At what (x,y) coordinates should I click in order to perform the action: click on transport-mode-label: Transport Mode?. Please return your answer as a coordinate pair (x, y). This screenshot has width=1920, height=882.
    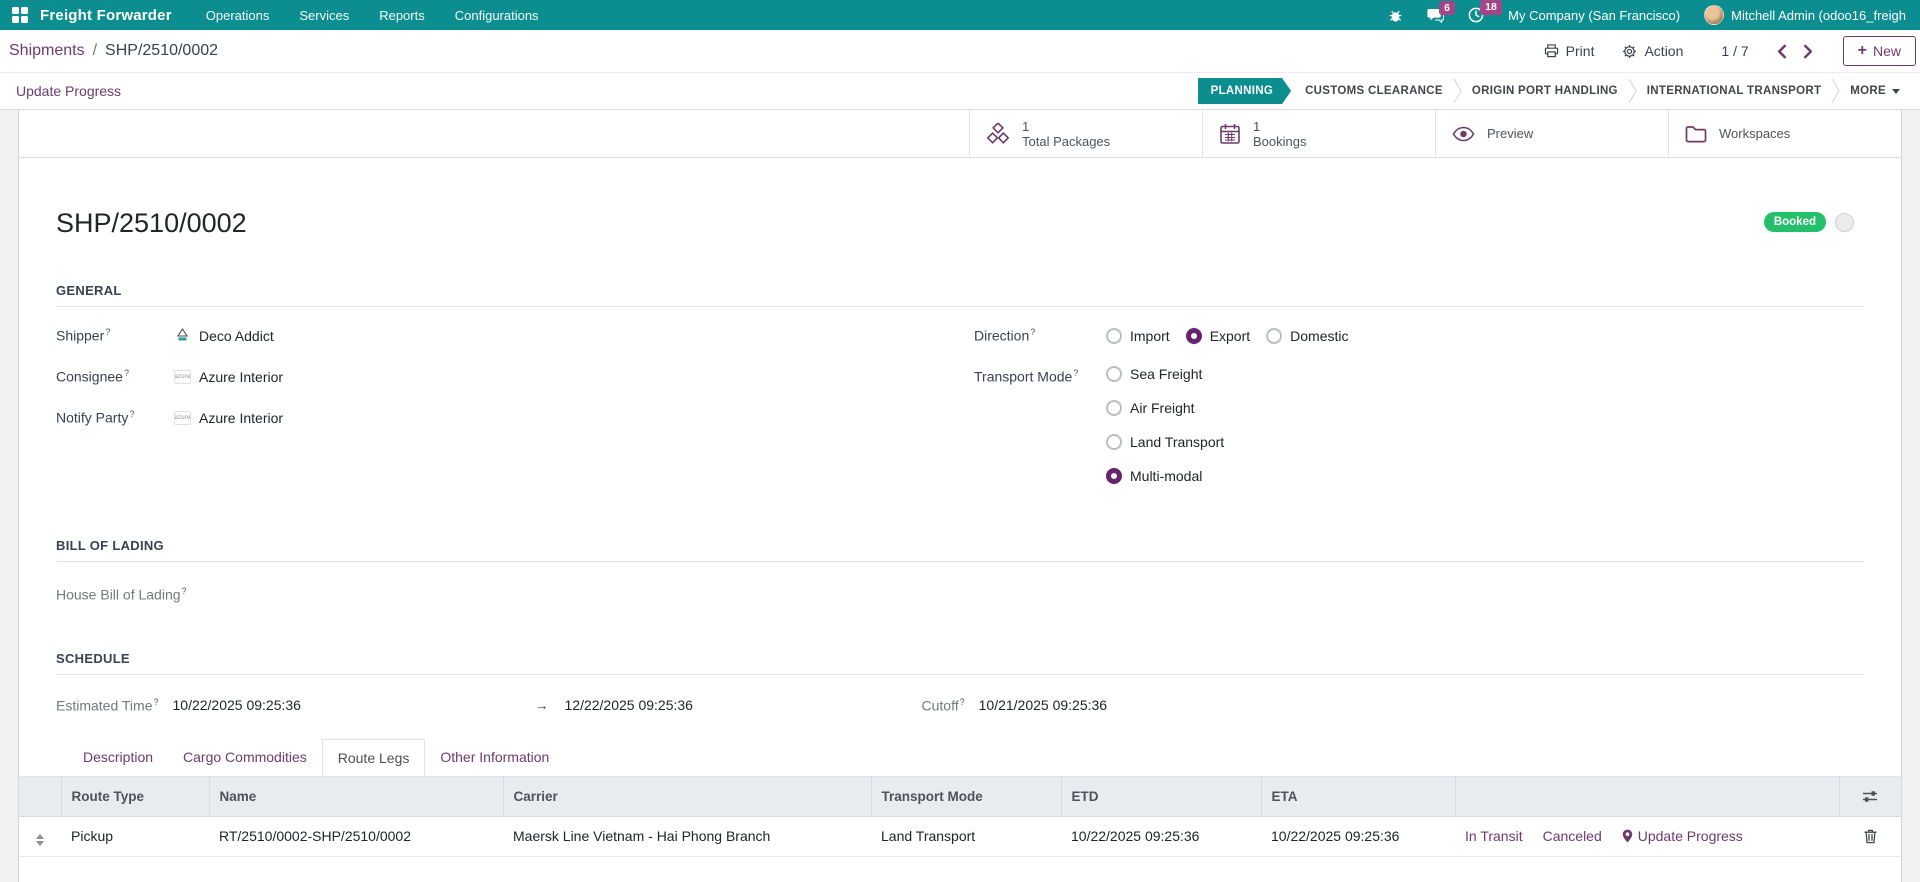
    Looking at the image, I should click on (1026, 376).